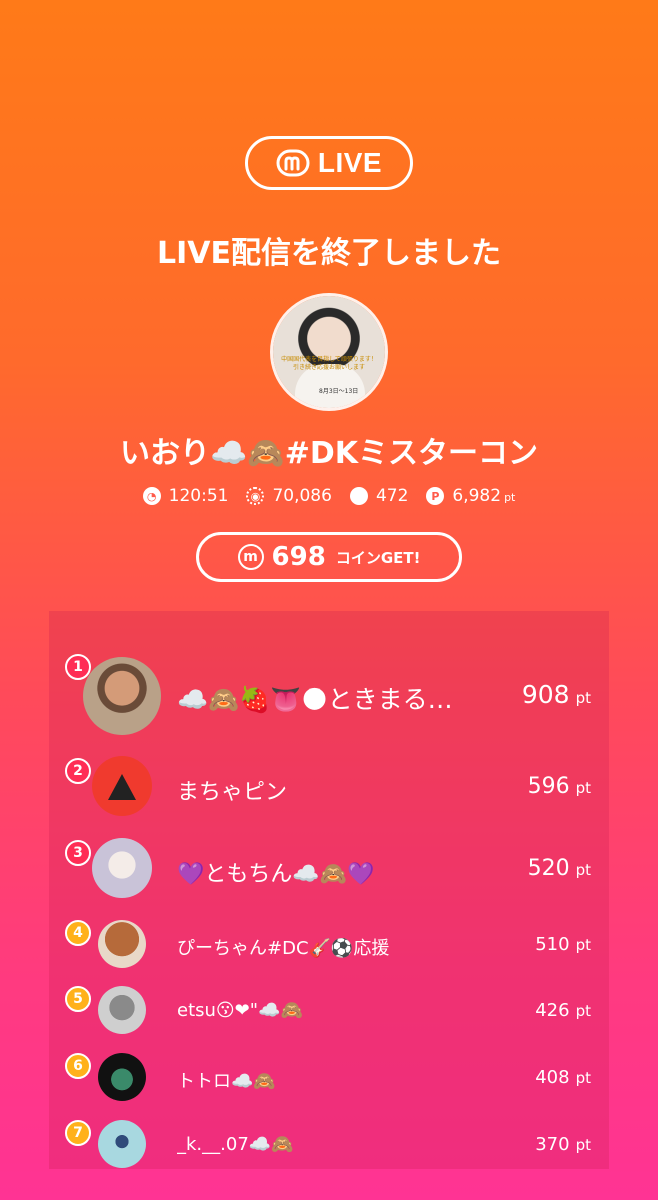  I want to click on views-value: 70,086, so click(302, 496).